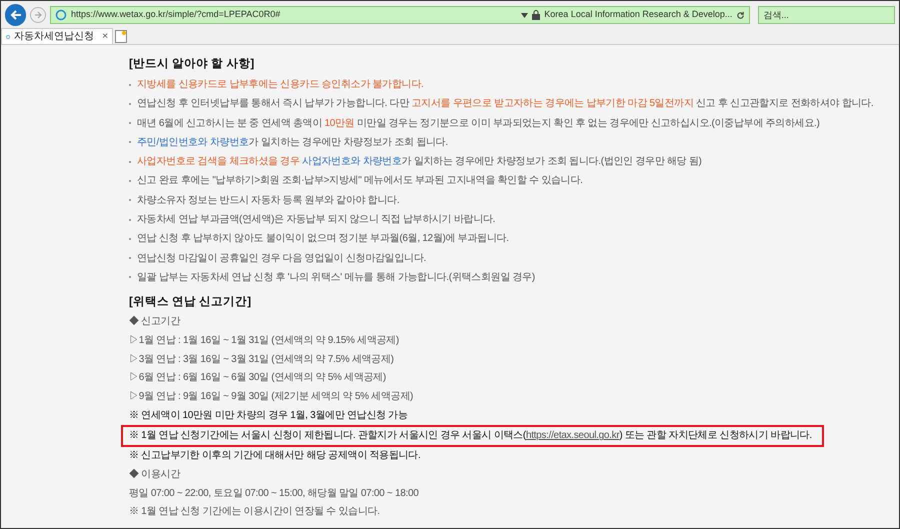 The width and height of the screenshot is (900, 529). Describe the element at coordinates (292, 143) in the screenshot. I see `notice-item: 주민/법인번호와 차량번호가 일치하는 경우에만 차량정보가 조회 됩니다.` at that location.